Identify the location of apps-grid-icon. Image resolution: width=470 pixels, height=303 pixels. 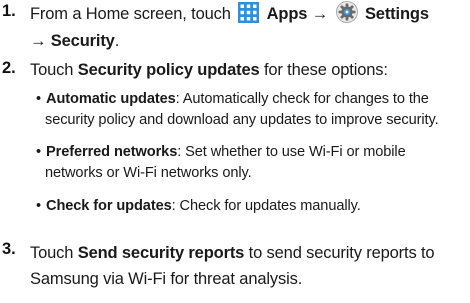
(249, 16).